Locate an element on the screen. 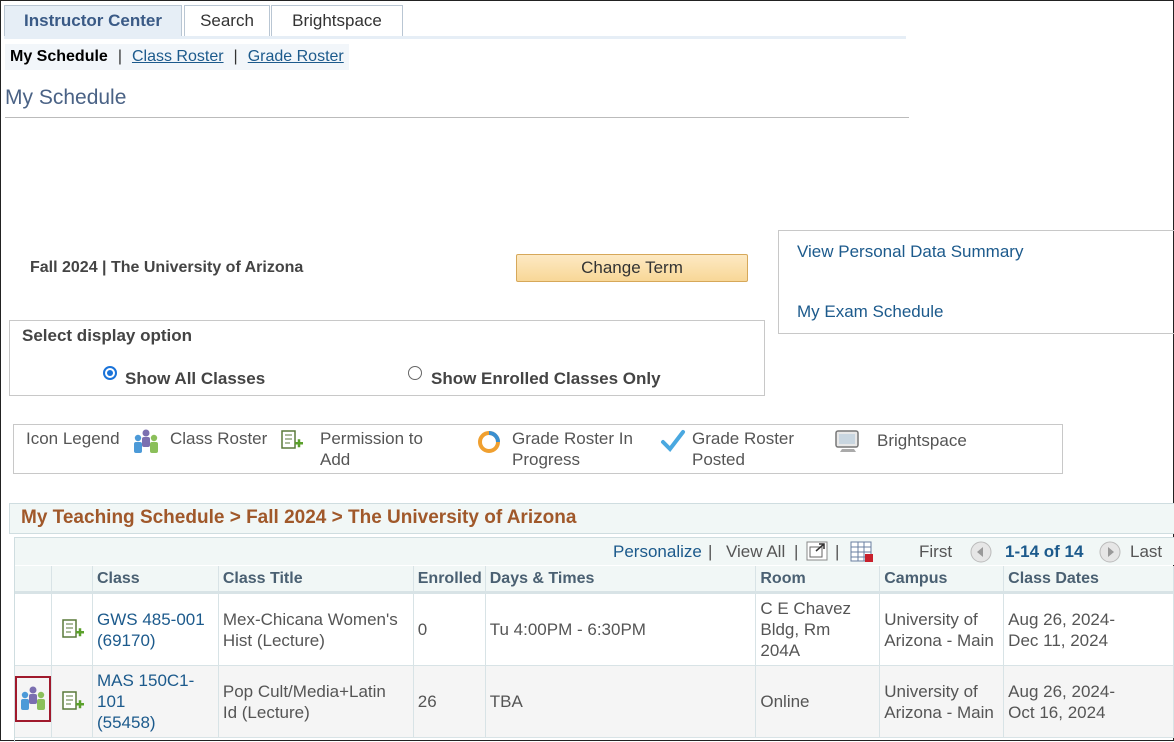 This screenshot has width=1174, height=742. days-times-cell: Tu 4:00PM - 6:30PM is located at coordinates (621, 629).